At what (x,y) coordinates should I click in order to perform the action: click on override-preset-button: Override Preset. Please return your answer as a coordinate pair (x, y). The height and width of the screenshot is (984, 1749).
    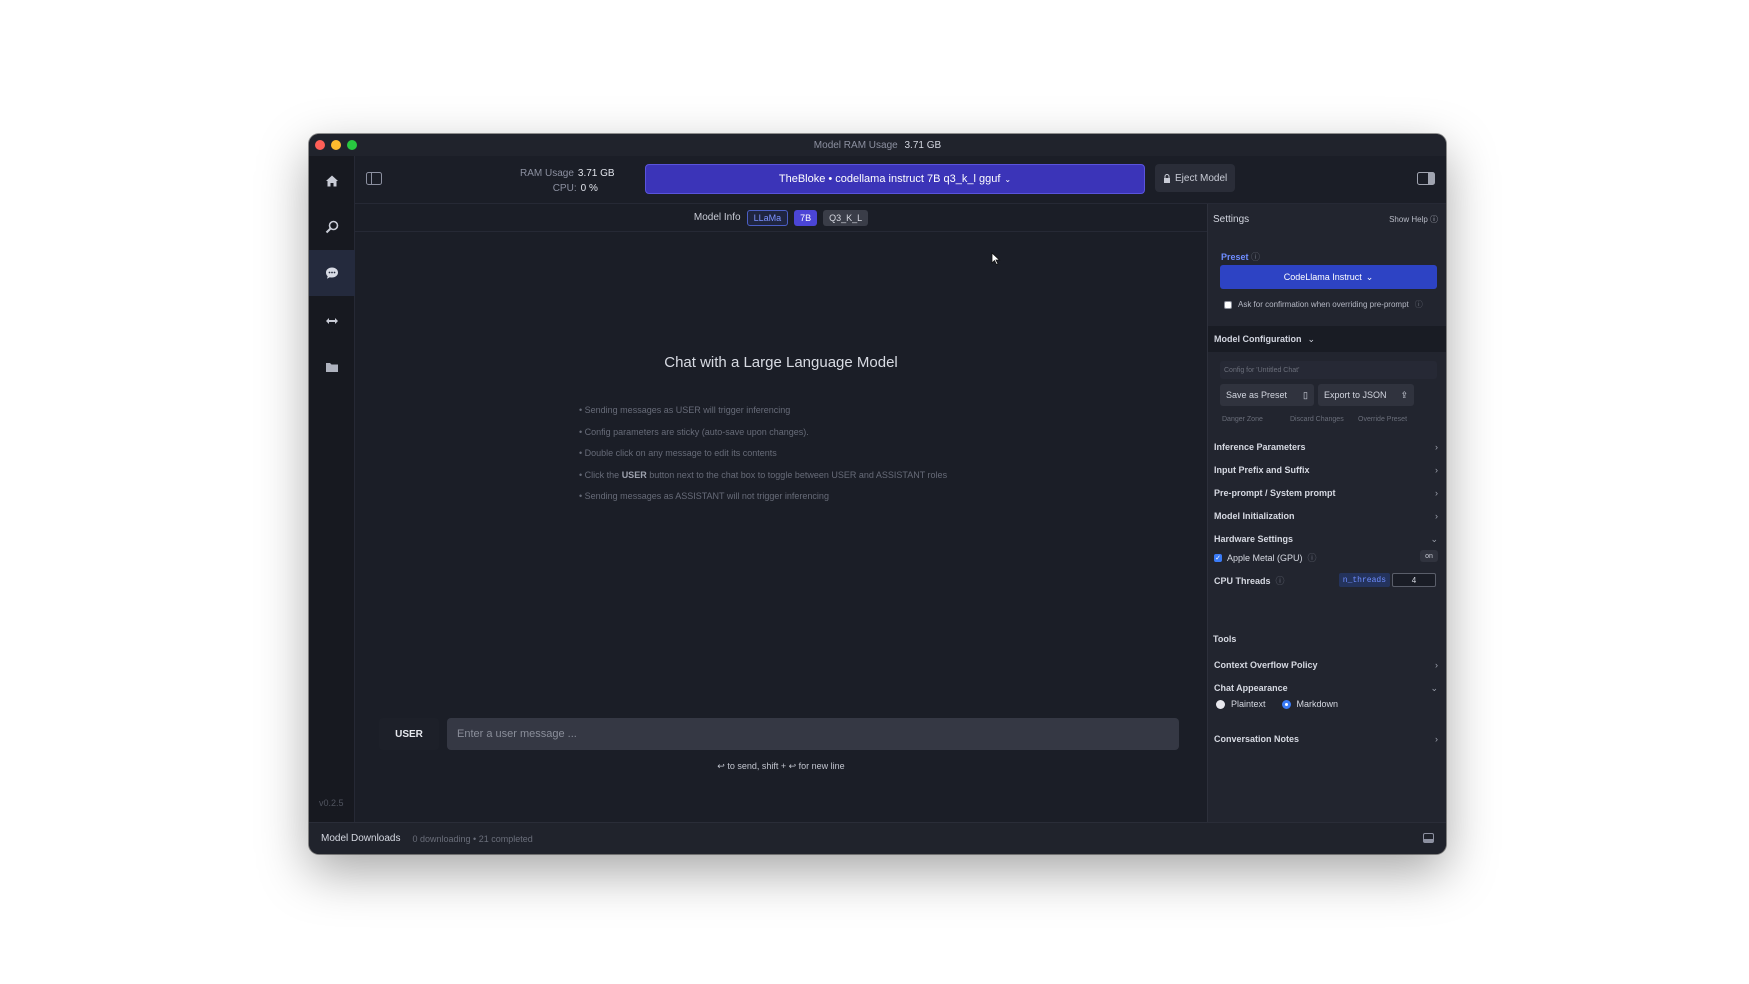
    Looking at the image, I should click on (1382, 419).